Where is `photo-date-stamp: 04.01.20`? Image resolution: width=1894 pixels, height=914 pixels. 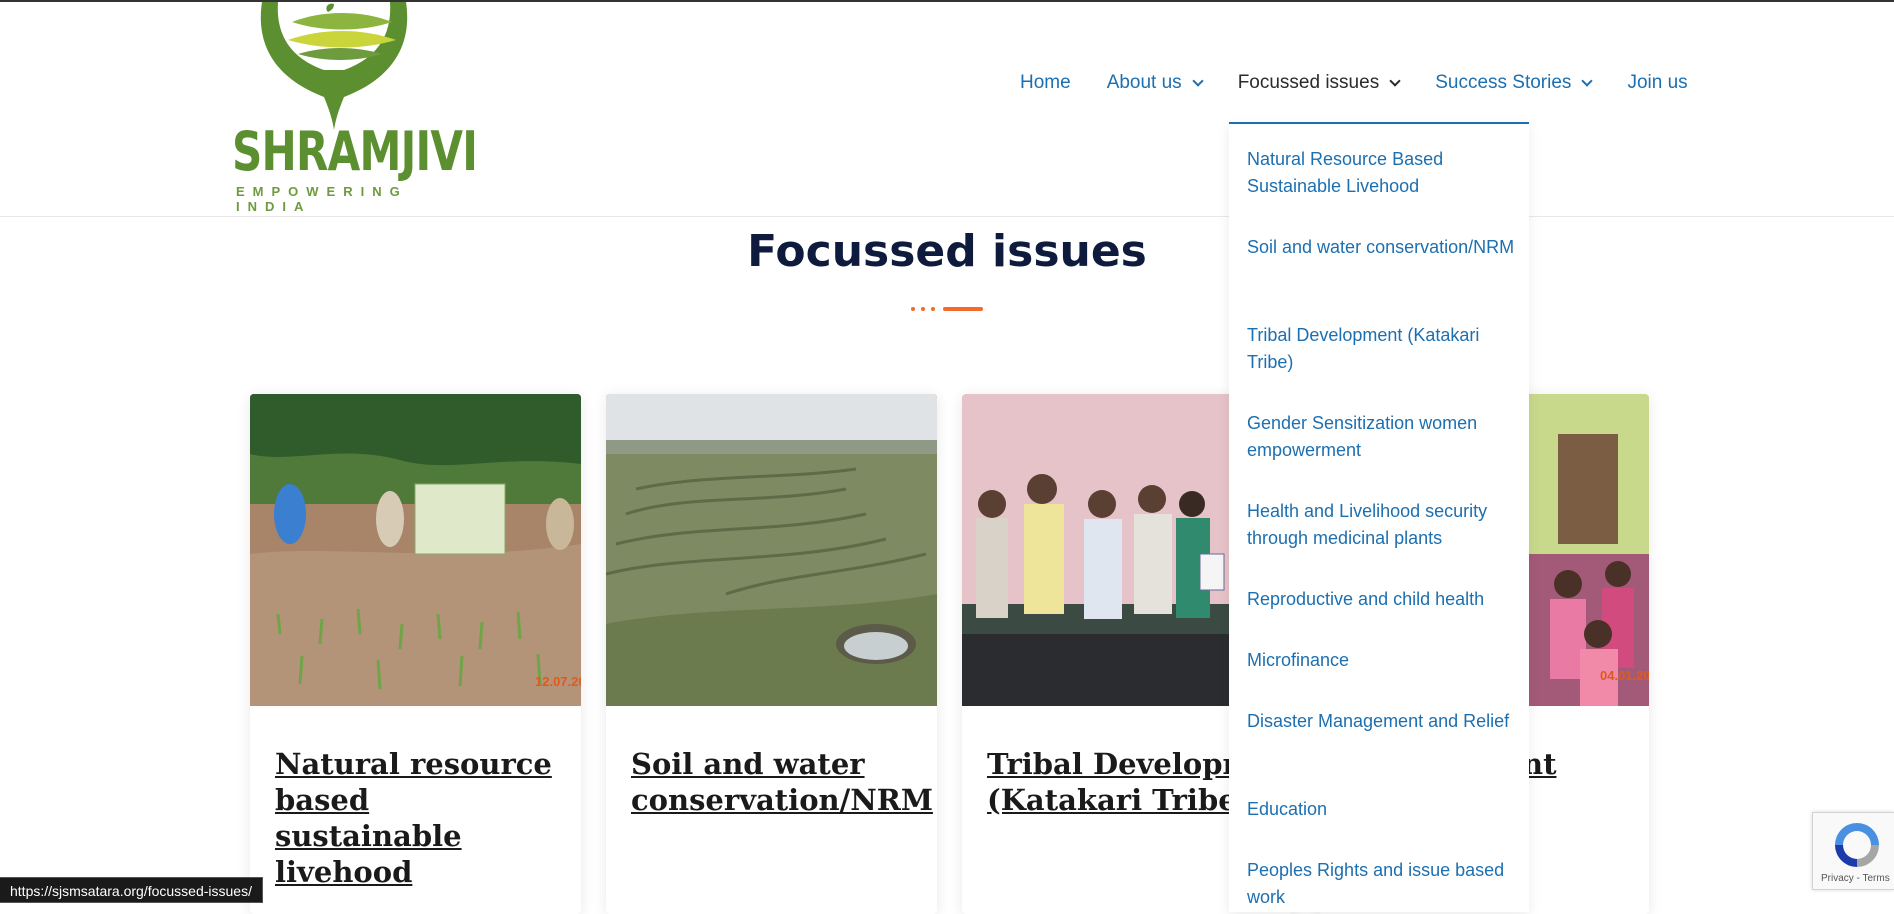
photo-date-stamp: 04.01.20 is located at coordinates (1624, 675).